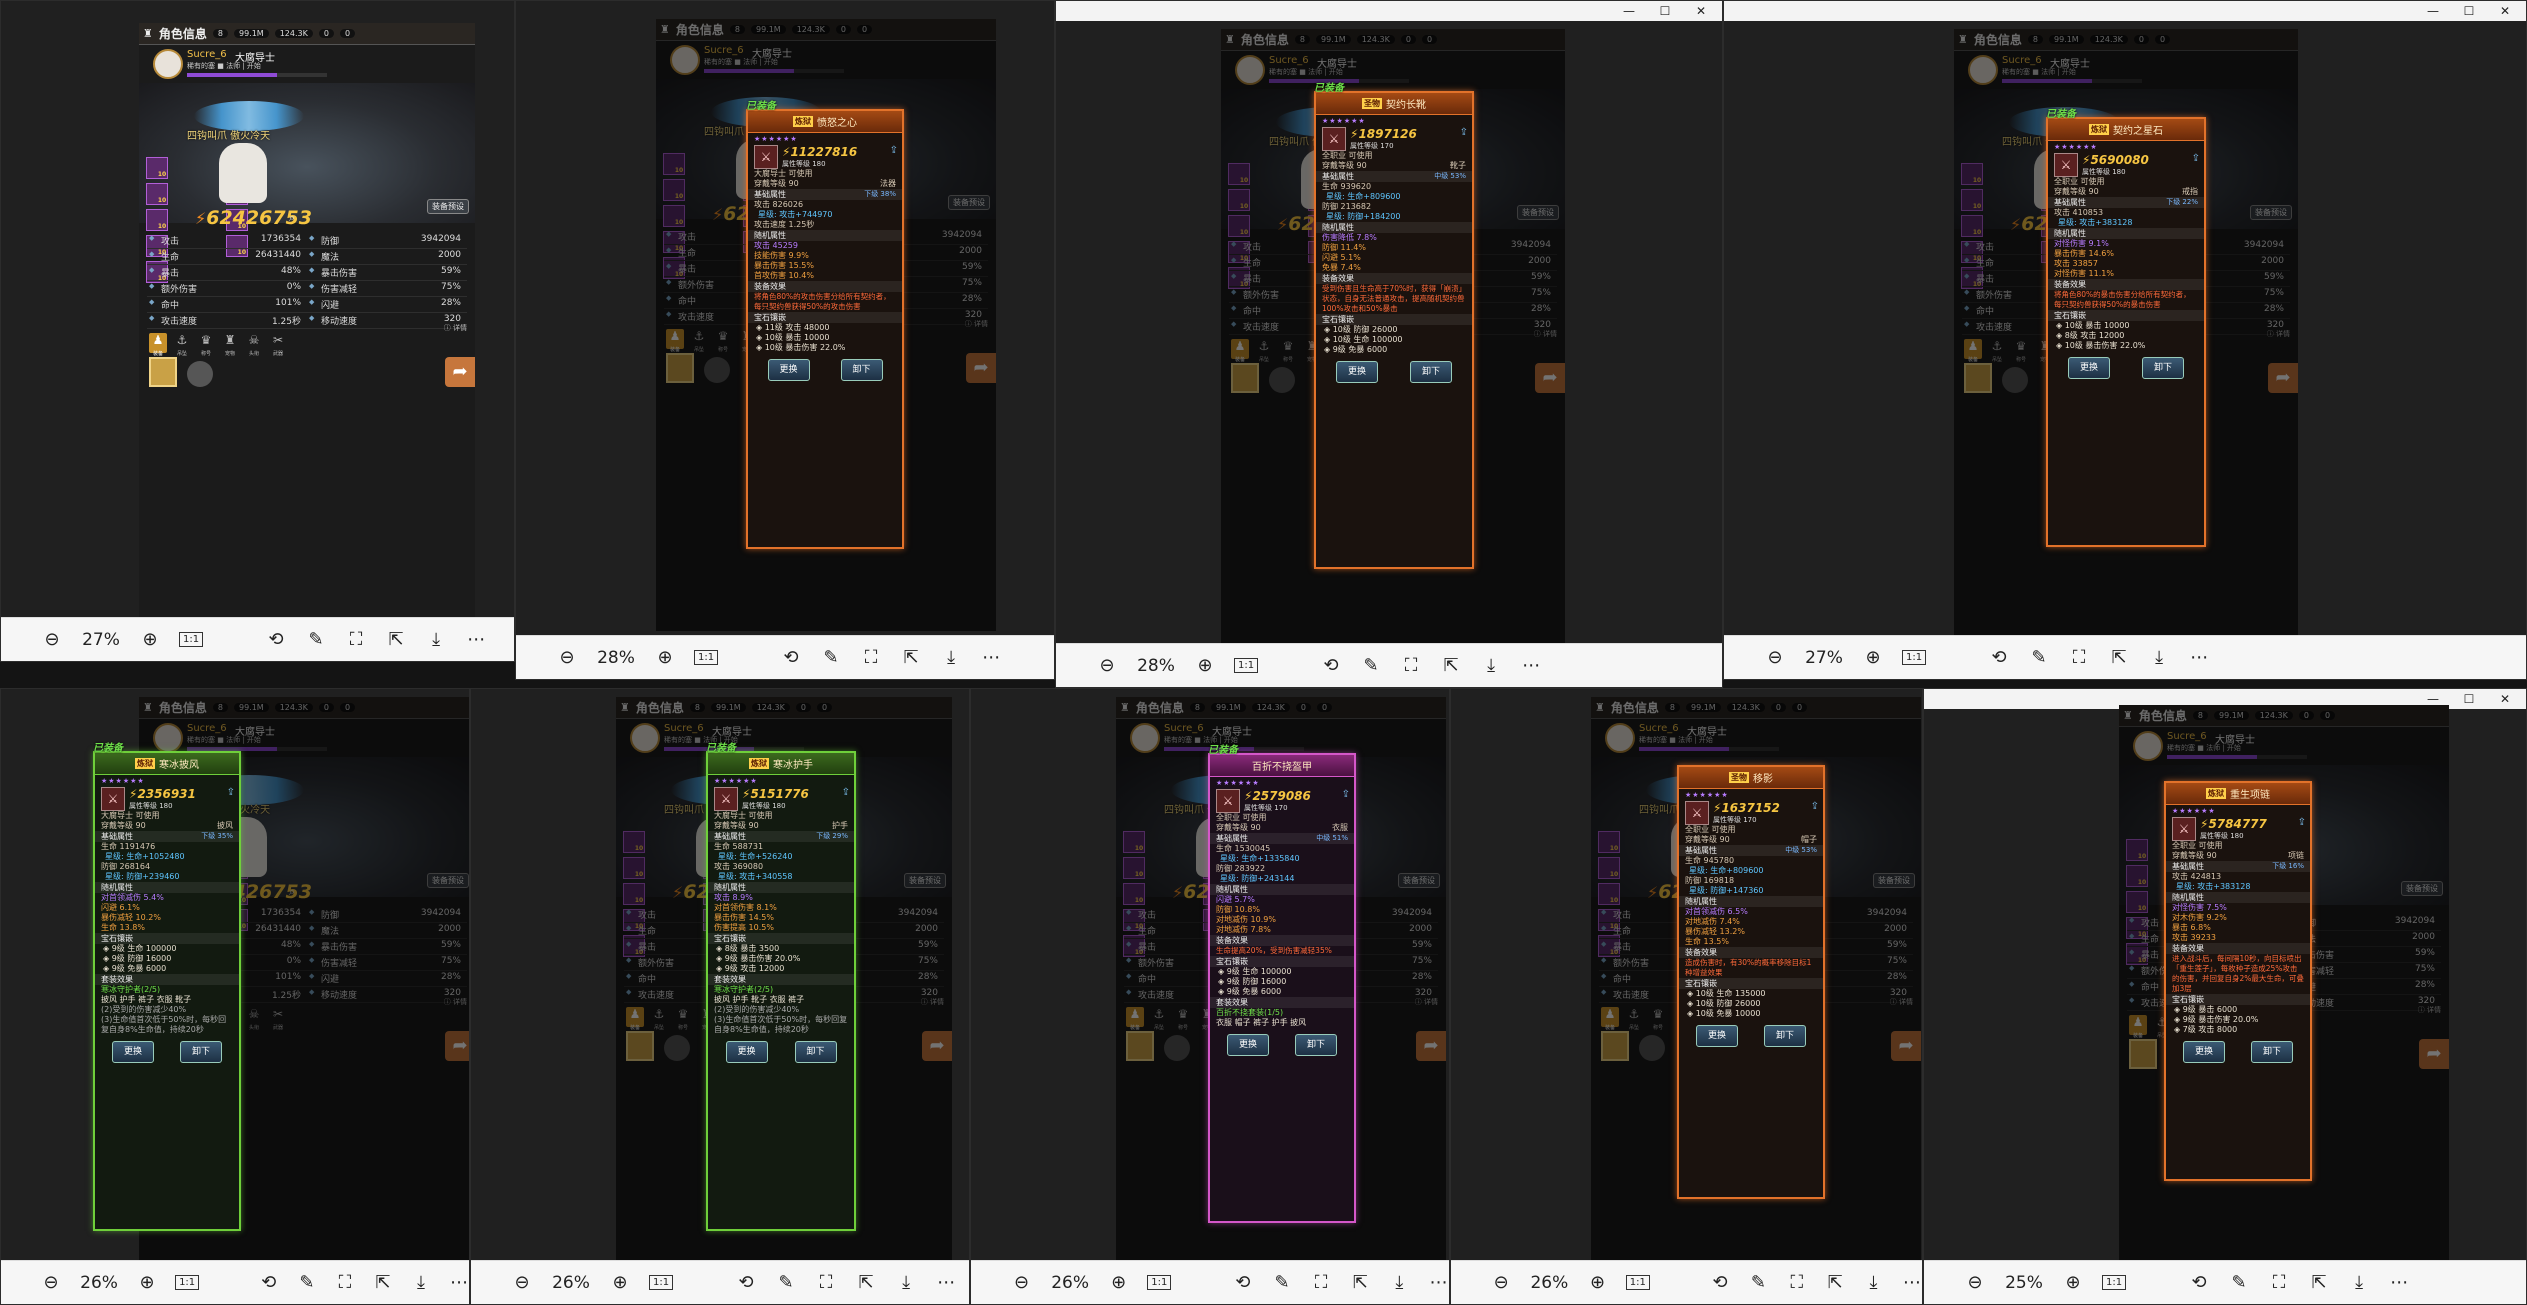  Describe the element at coordinates (206, 345) in the screenshot. I see `tab-2: ♛称号` at that location.